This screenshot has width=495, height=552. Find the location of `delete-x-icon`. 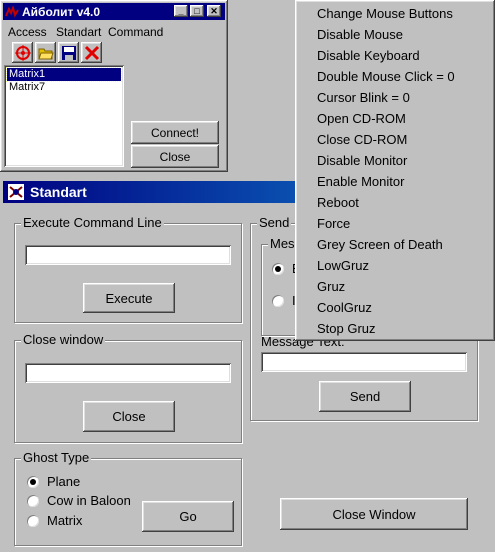

delete-x-icon is located at coordinates (91, 52).